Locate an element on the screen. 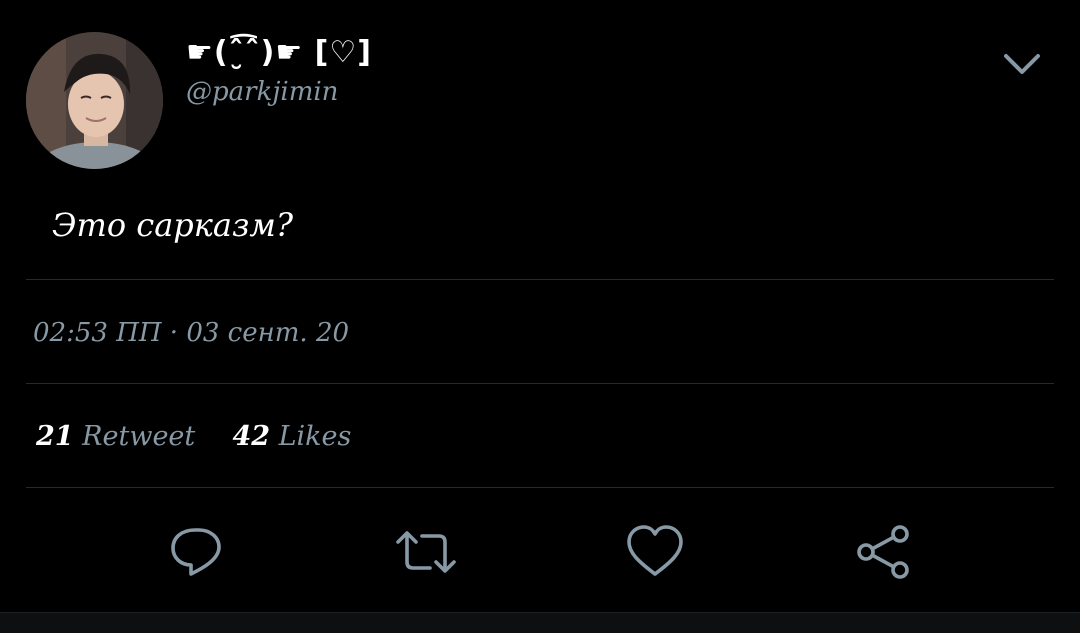  tweet-text: Это сарказм? is located at coordinates (173, 225).